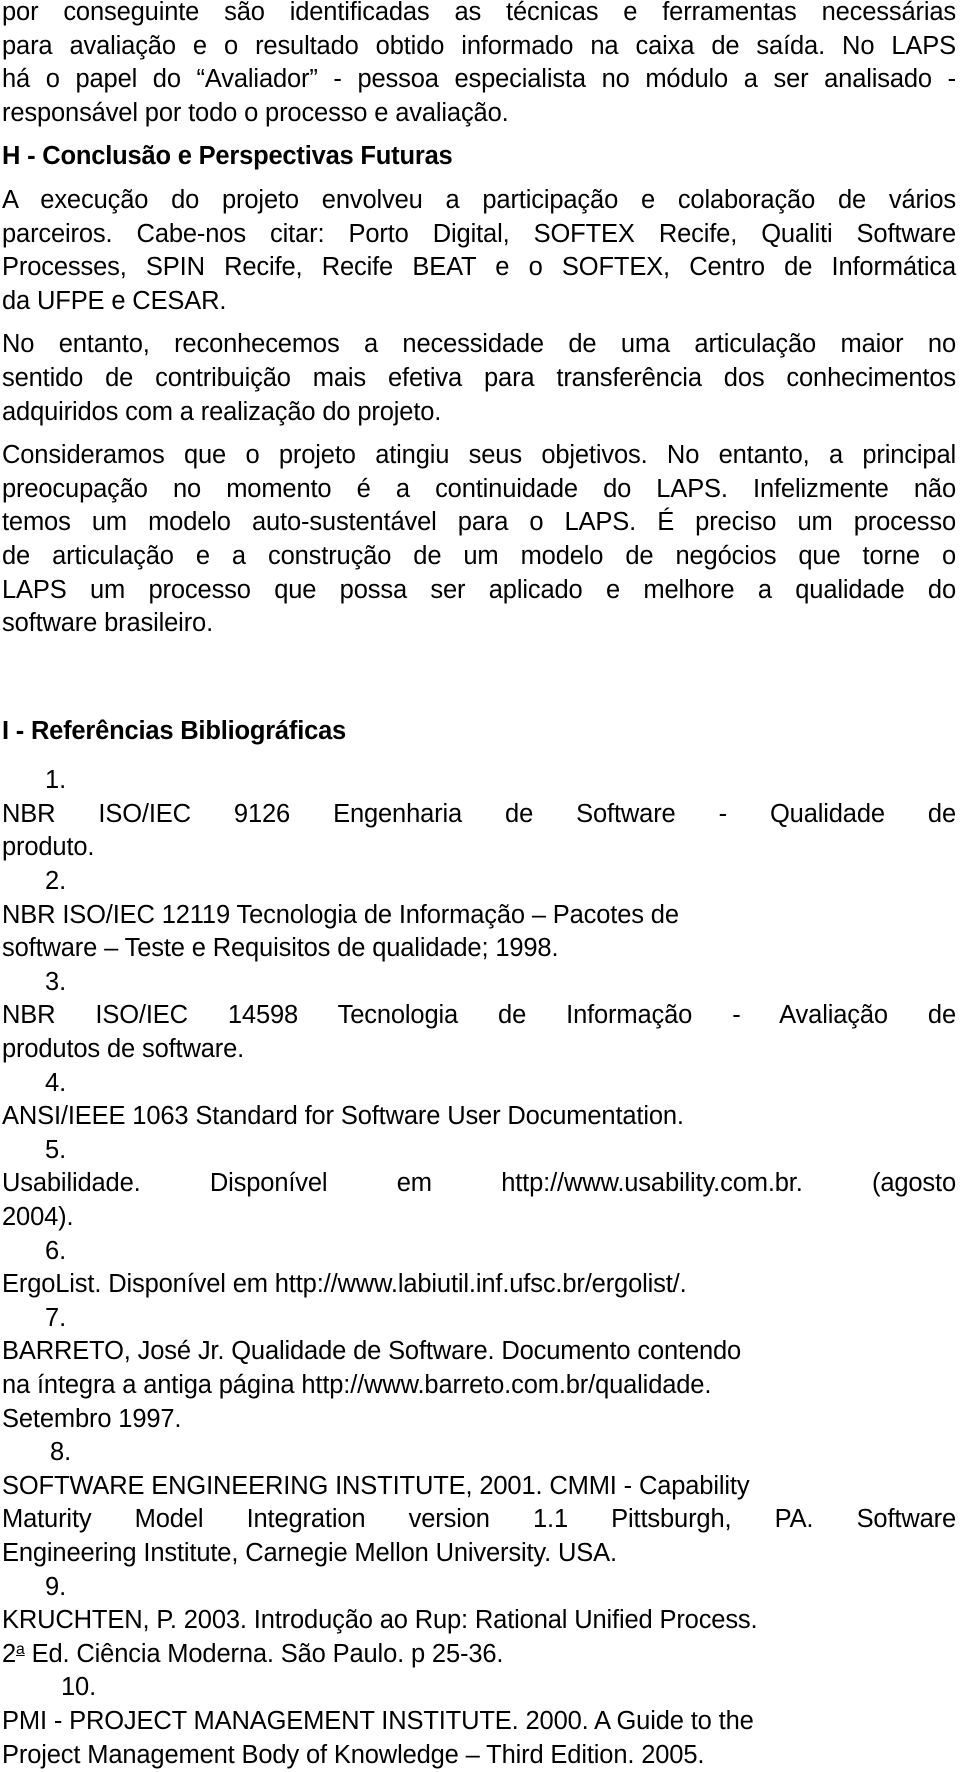 Image resolution: width=960 pixels, height=1772 pixels. I want to click on text-line: 2004)., so click(479, 1218).